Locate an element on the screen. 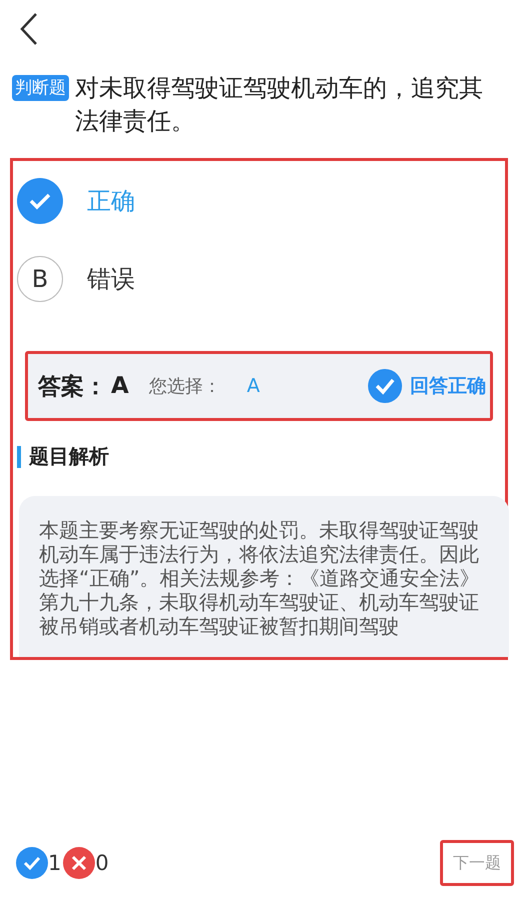 Image resolution: width=522 pixels, height=898 pixels. question-type-tag: 判断题 is located at coordinates (40, 88).